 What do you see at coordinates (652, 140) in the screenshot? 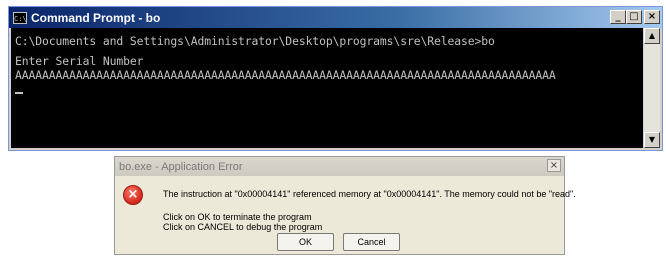
I see `scroll-down-icon: ▼` at bounding box center [652, 140].